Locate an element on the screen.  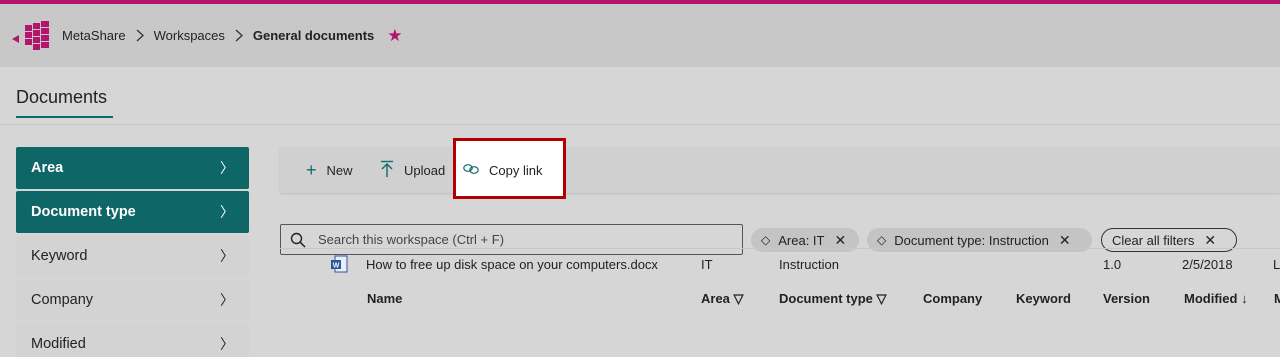
sidebar-item-label: Document type is located at coordinates (83, 212).